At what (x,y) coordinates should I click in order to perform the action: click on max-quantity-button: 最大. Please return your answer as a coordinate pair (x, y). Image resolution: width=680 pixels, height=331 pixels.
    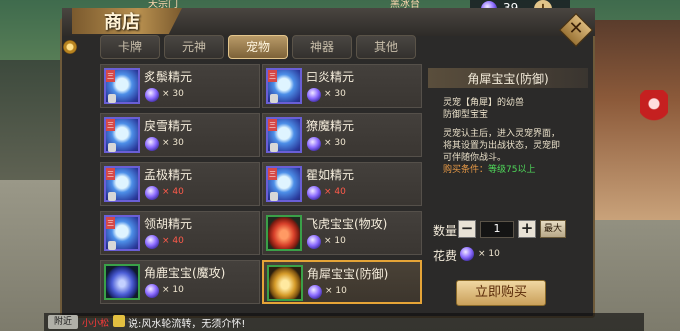
    Looking at the image, I should click on (553, 229).